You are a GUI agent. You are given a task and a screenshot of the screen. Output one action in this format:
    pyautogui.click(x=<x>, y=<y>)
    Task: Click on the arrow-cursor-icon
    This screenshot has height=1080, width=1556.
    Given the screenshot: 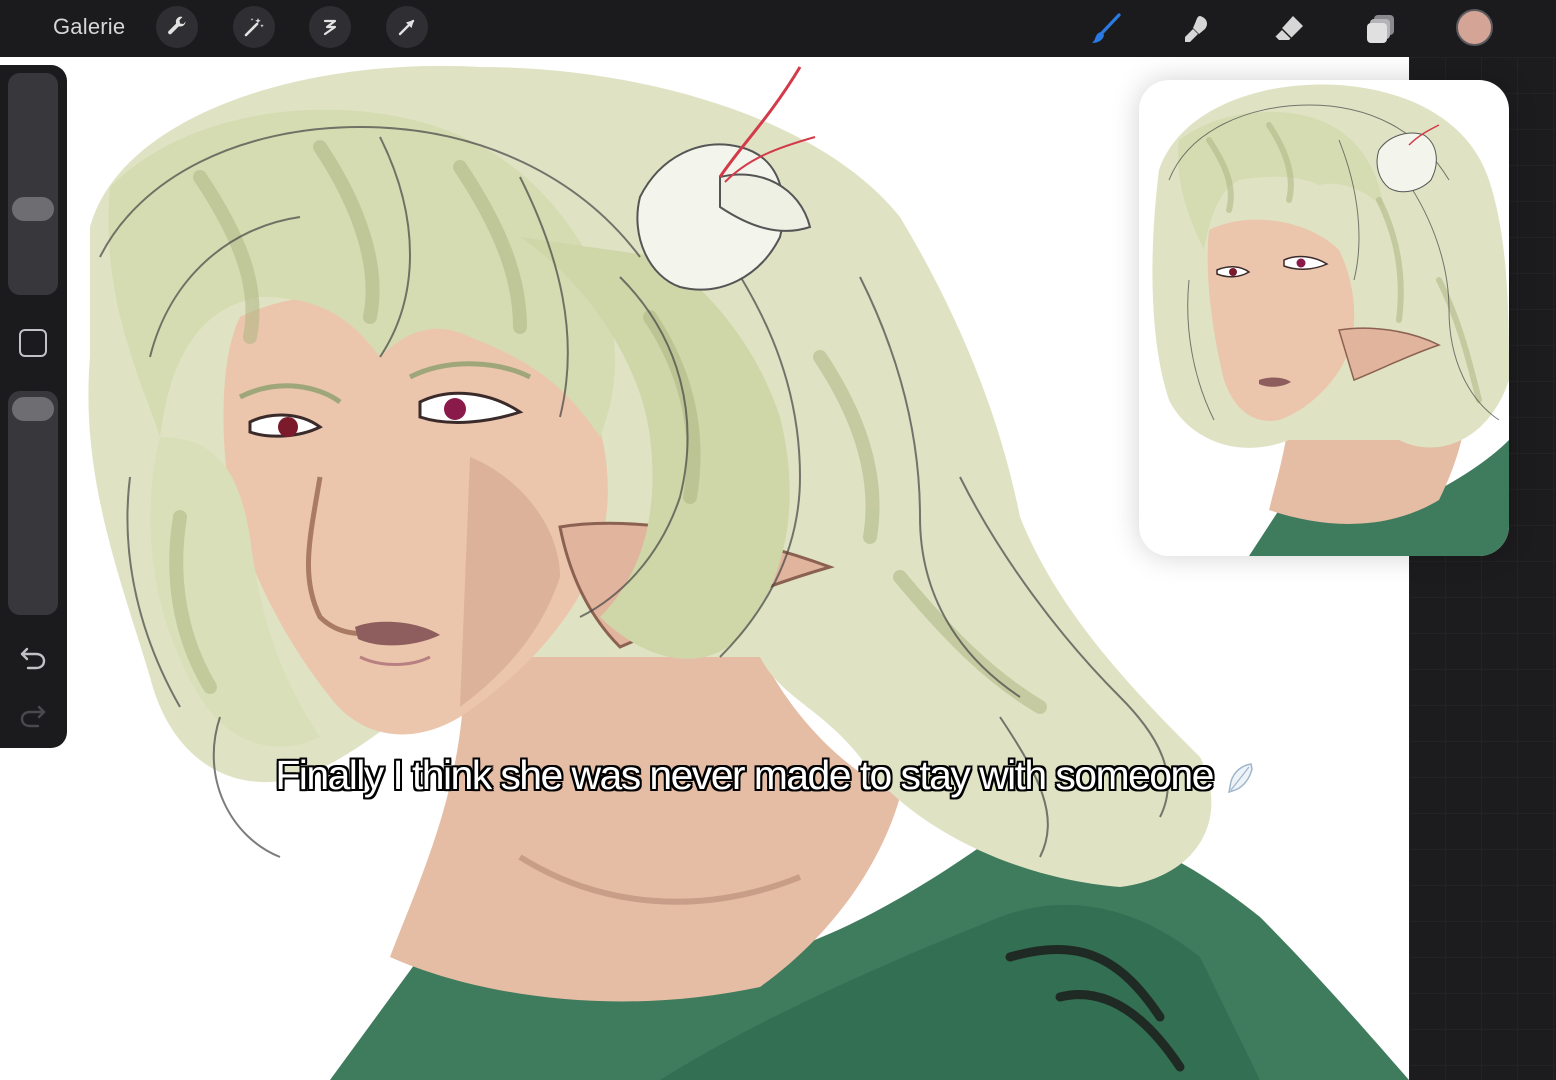 What is the action you would take?
    pyautogui.click(x=406, y=27)
    